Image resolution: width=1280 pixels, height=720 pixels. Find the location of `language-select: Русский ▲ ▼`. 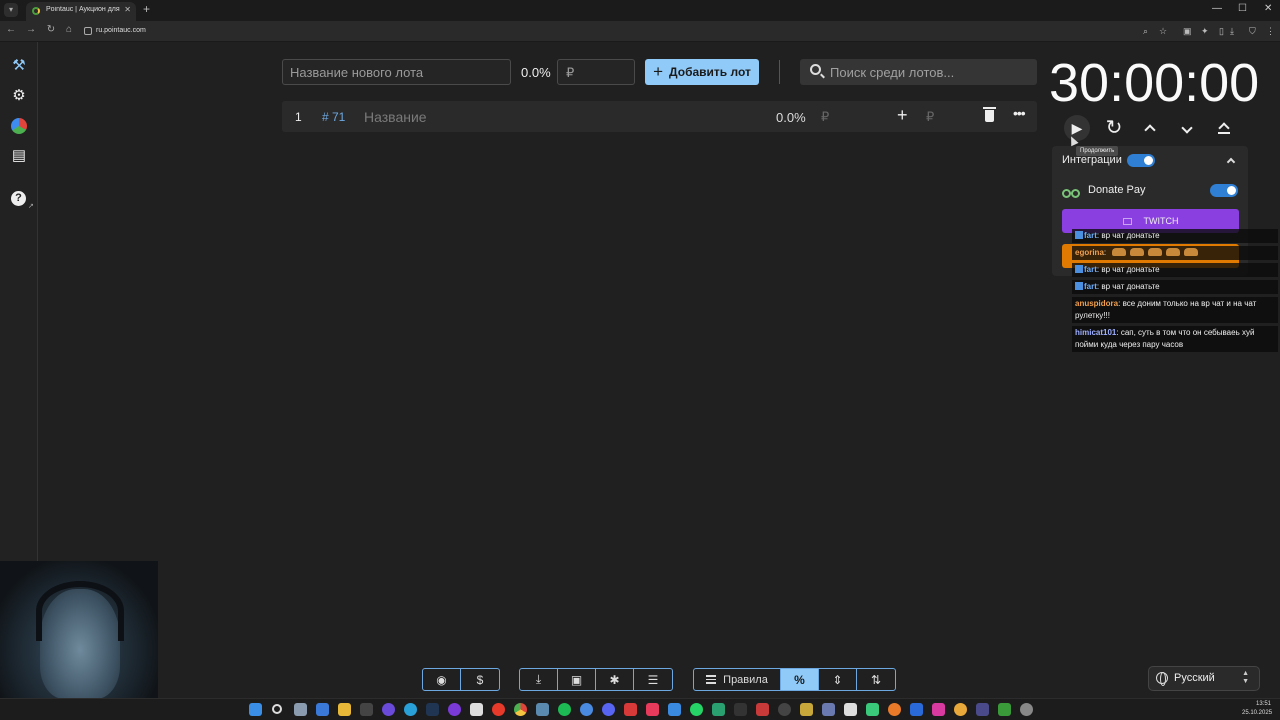

language-select: Русский ▲ ▼ is located at coordinates (1204, 678).